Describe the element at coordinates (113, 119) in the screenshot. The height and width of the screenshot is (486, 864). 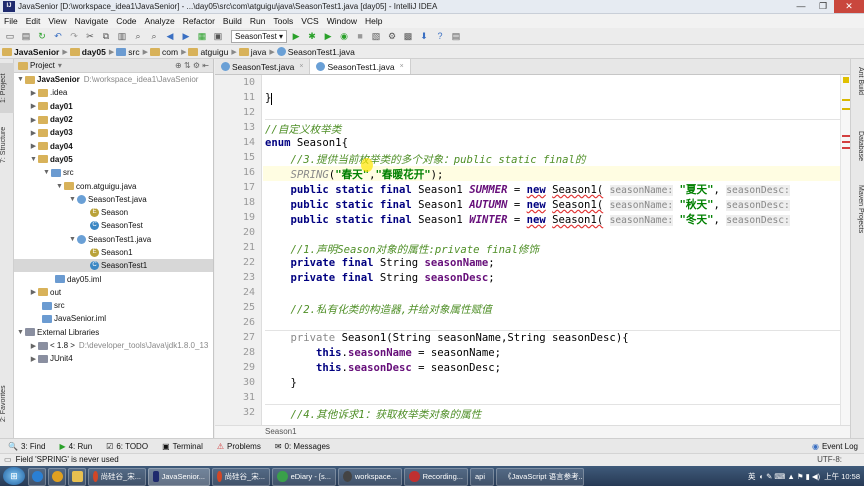
I see `tree-item-day02: ▶ day02` at that location.